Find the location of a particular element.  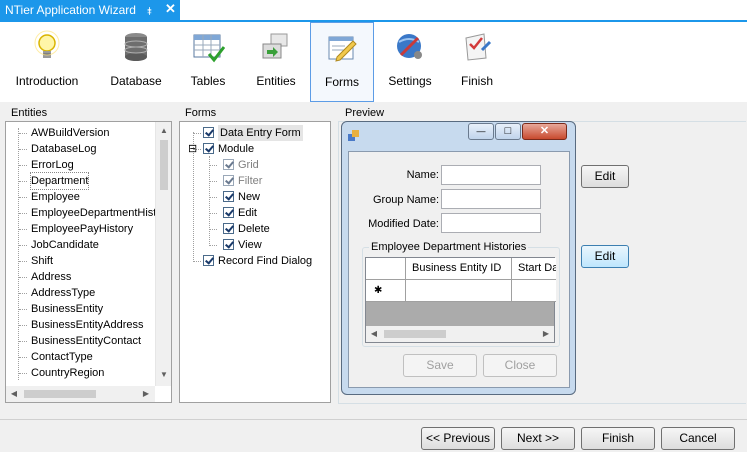

form-item-label: Filter is located at coordinates (250, 181).